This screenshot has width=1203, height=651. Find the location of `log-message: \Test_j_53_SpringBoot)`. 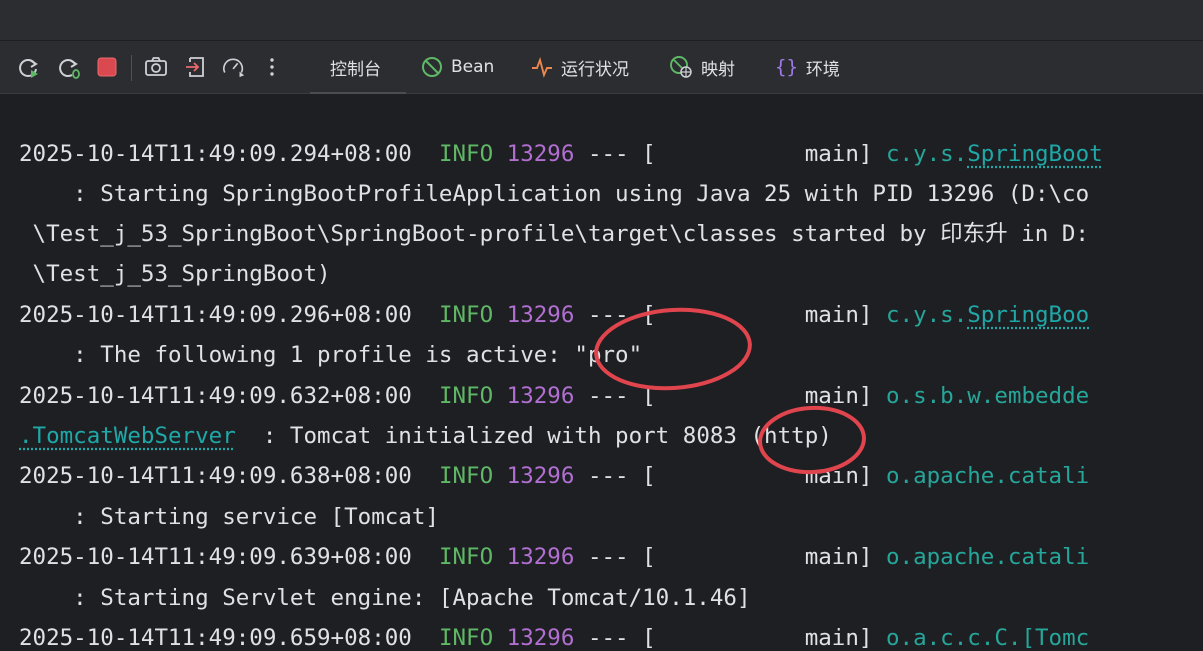

log-message: \Test_j_53_SpringBoot) is located at coordinates (175, 274).